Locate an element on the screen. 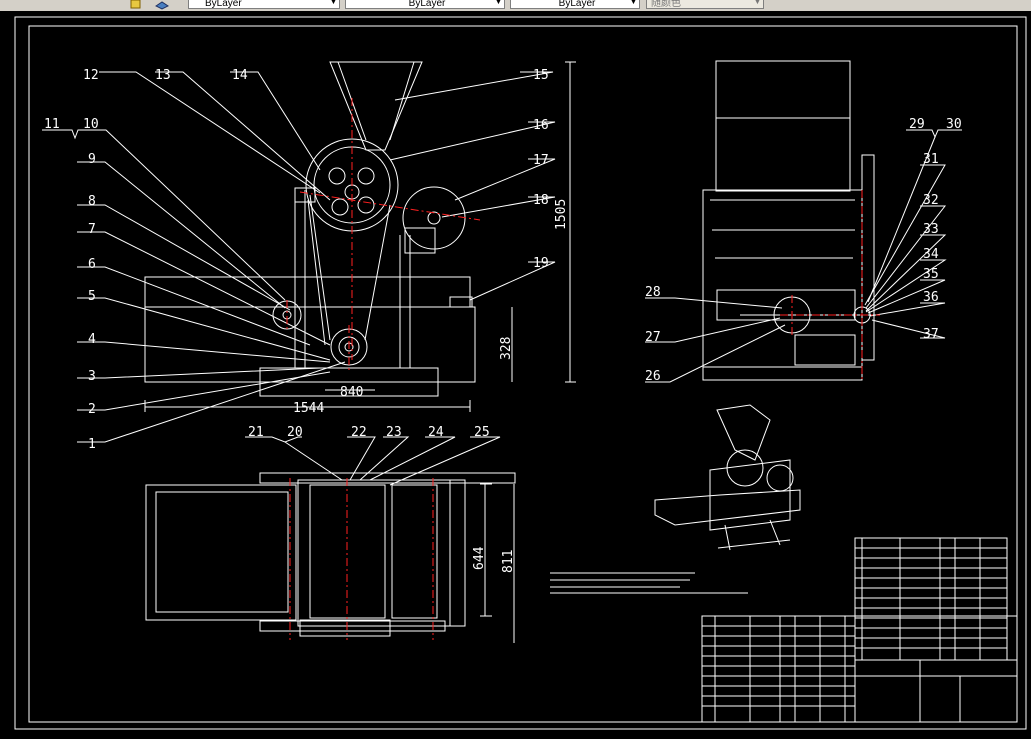  part-label: 20 is located at coordinates (295, 432).